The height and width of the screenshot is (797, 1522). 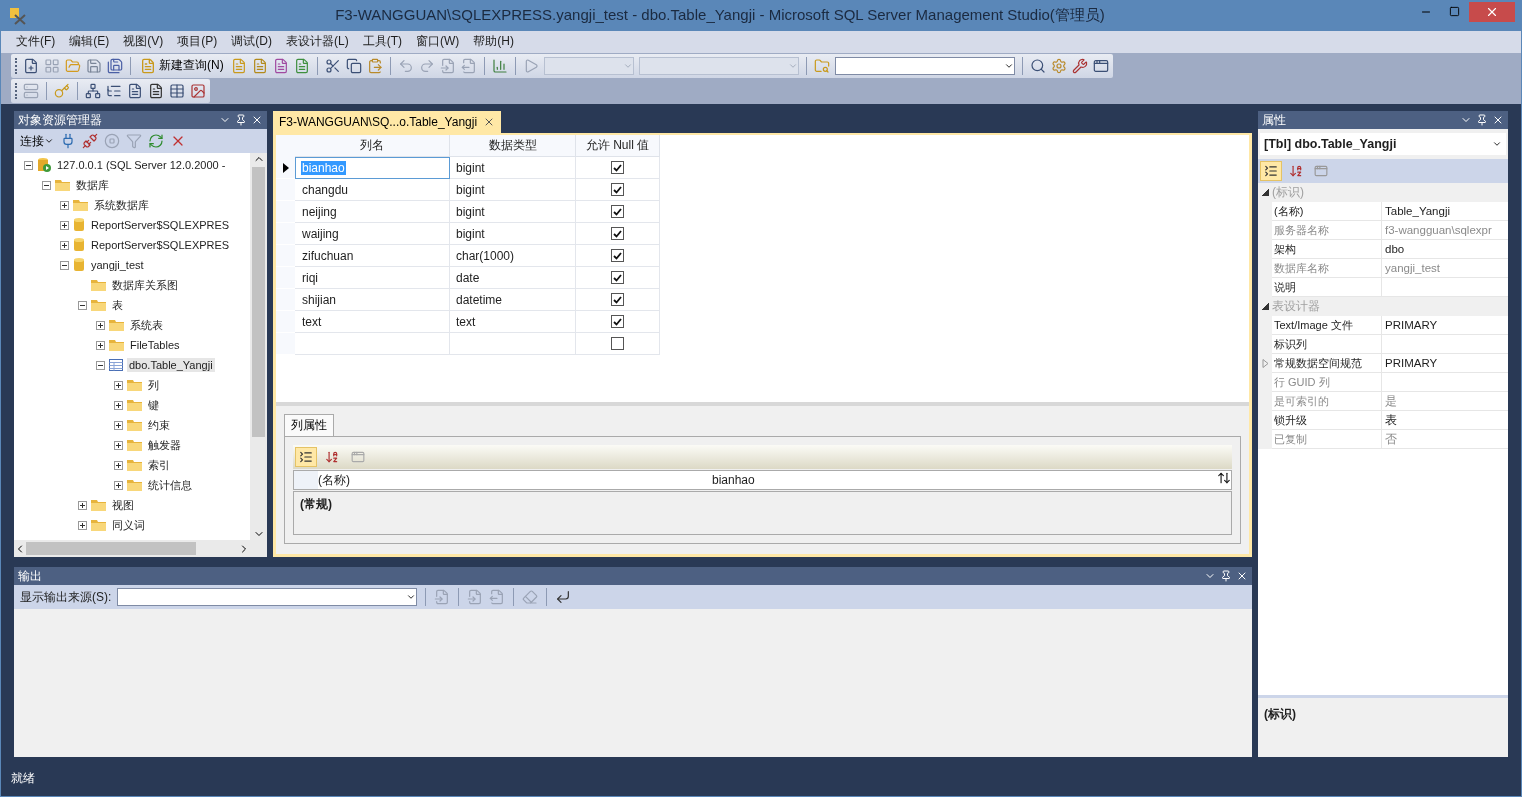 What do you see at coordinates (117, 305) in the screenshot?
I see `tree-item: 表` at bounding box center [117, 305].